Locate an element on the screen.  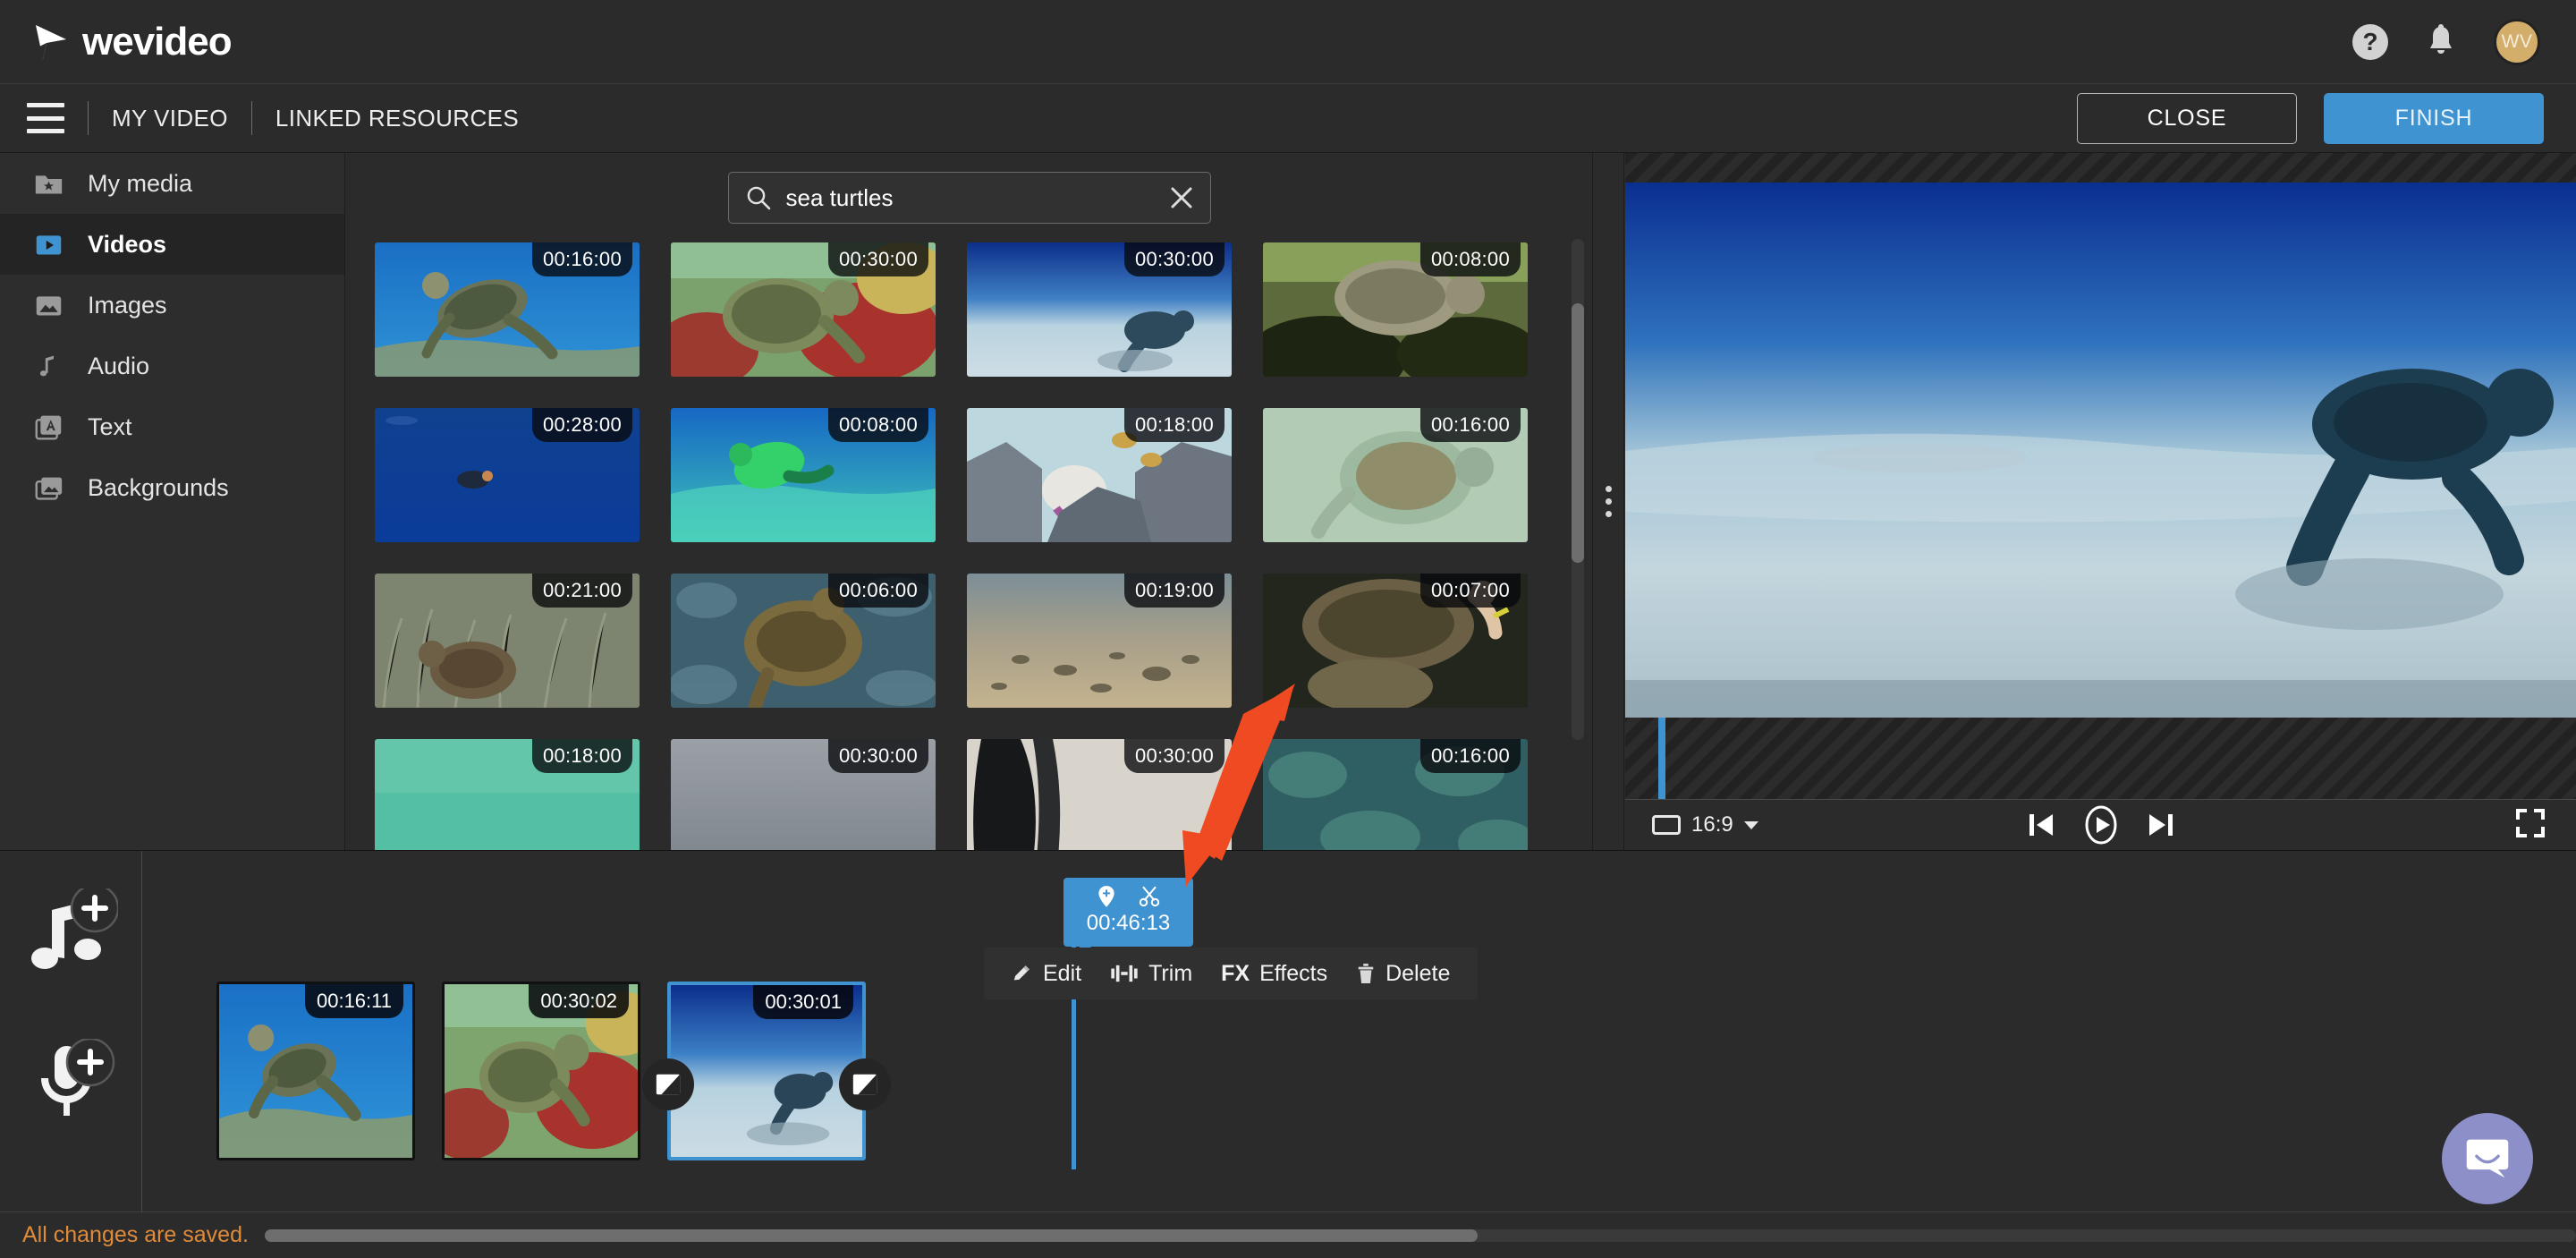
transition-icon-right is located at coordinates (865, 1084).